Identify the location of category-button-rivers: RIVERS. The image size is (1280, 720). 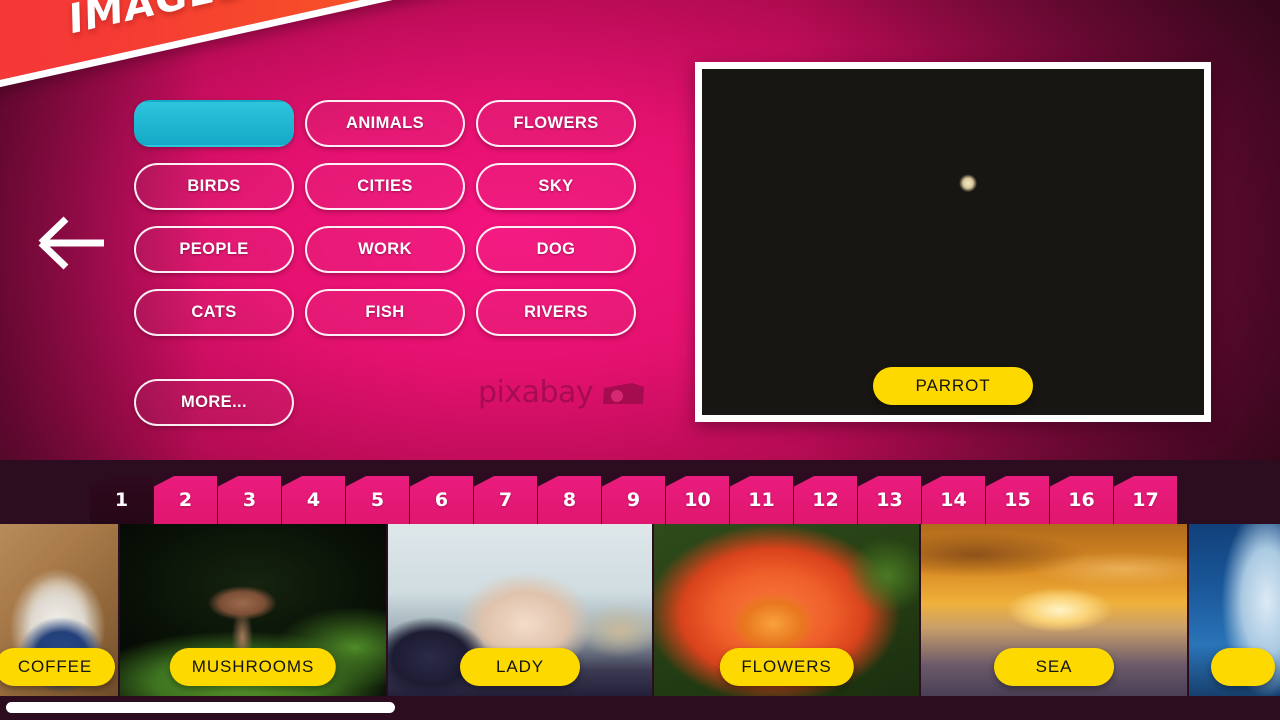
(556, 312).